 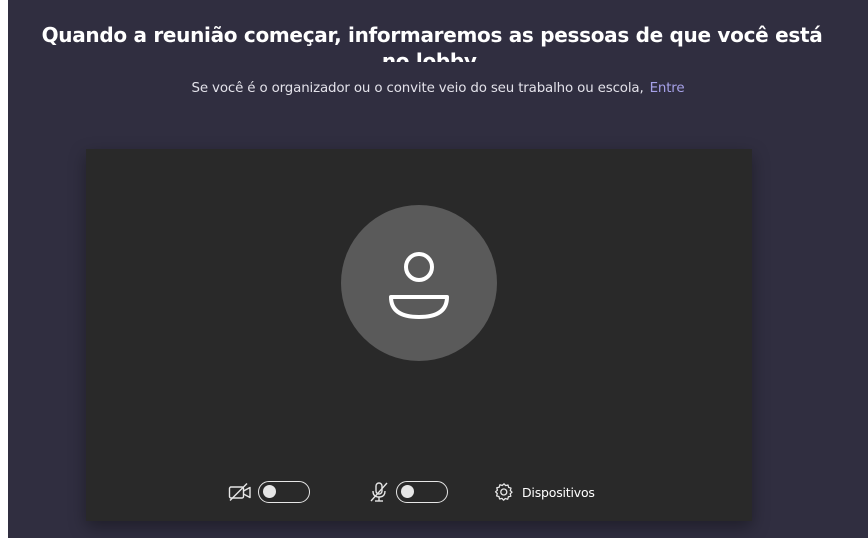 I want to click on media-controls: Dispositivos, so click(x=419, y=492).